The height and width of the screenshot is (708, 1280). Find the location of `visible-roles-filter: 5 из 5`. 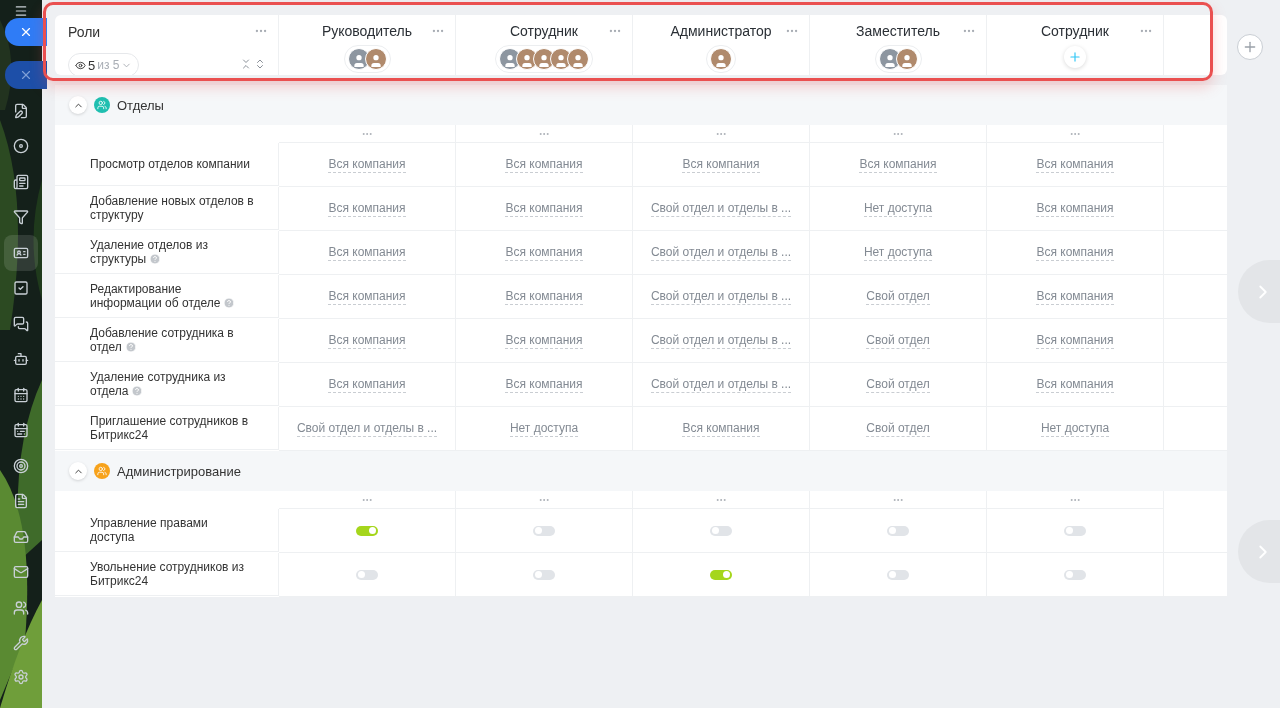

visible-roles-filter: 5 из 5 is located at coordinates (104, 64).